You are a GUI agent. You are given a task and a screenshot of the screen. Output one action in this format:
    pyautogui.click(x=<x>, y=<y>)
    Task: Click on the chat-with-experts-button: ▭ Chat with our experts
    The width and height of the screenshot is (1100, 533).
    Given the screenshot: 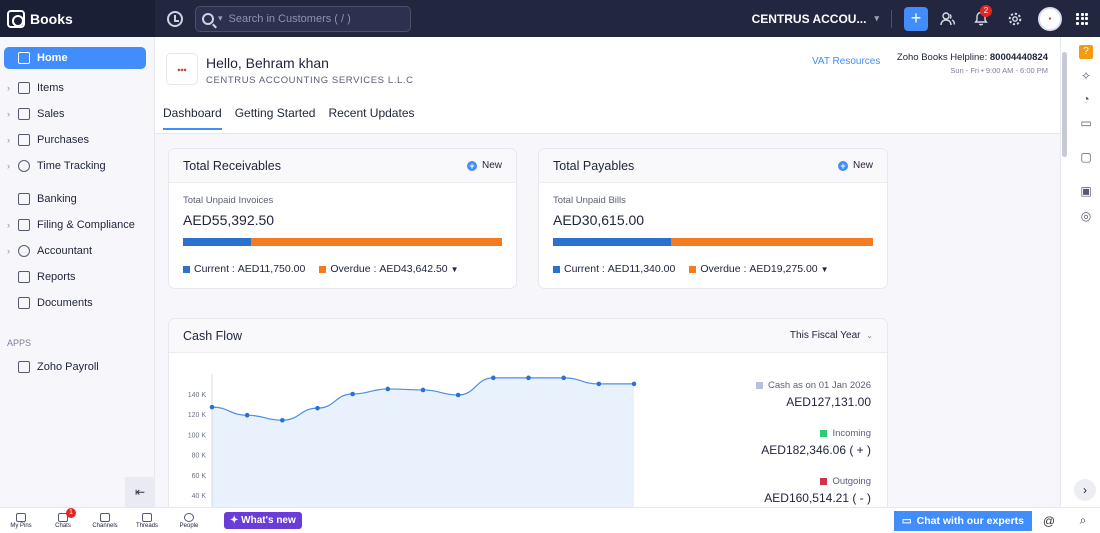 What is the action you would take?
    pyautogui.click(x=962, y=520)
    